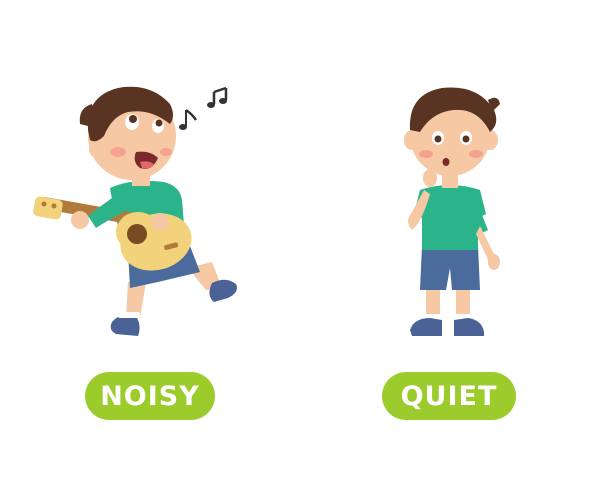 This screenshot has width=600, height=500. What do you see at coordinates (452, 211) in the screenshot?
I see `quiet-boy-illustration` at bounding box center [452, 211].